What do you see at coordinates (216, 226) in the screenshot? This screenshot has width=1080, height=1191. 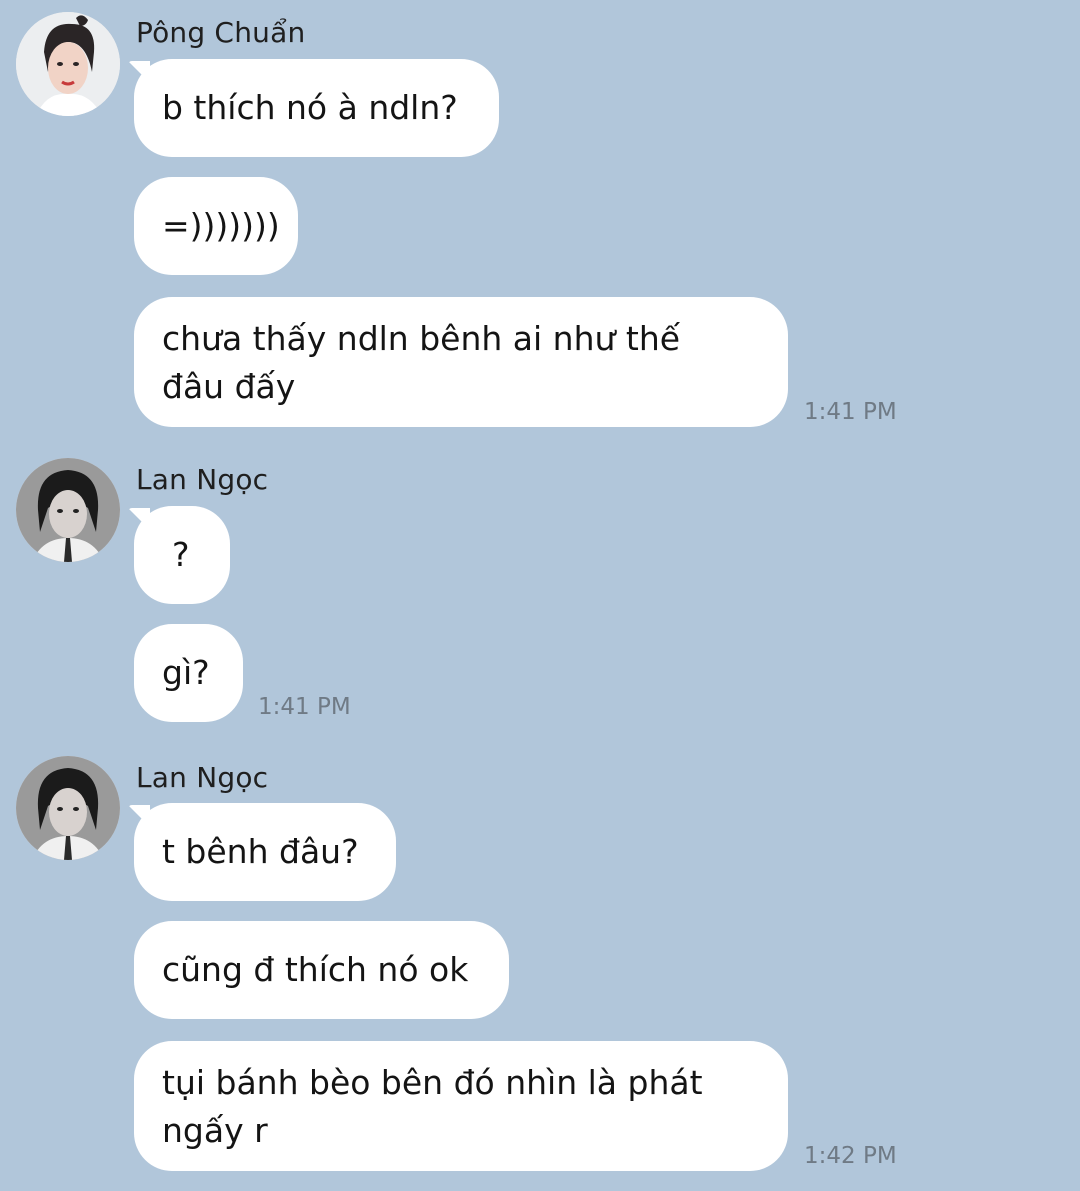 I see `message-bubble: =)))))))` at bounding box center [216, 226].